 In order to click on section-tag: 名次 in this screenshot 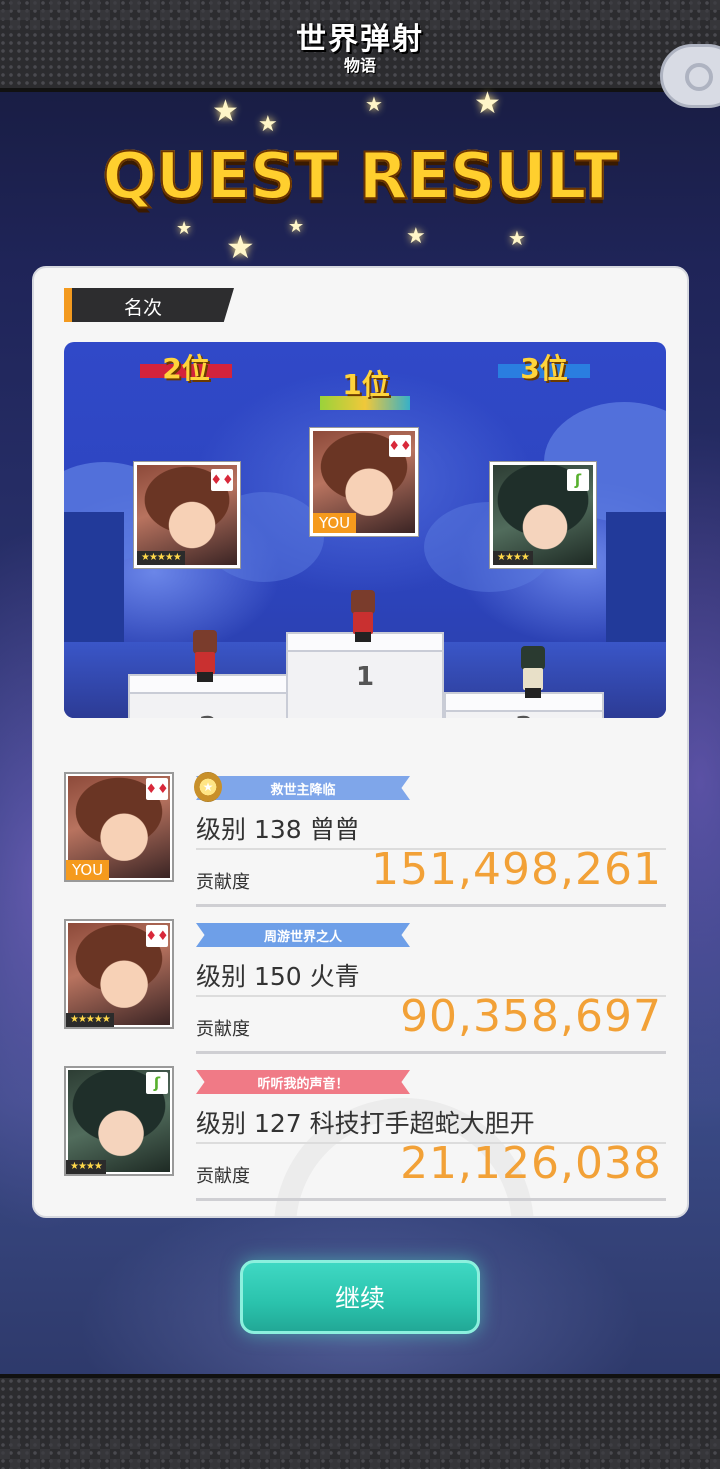, I will do `click(149, 305)`.